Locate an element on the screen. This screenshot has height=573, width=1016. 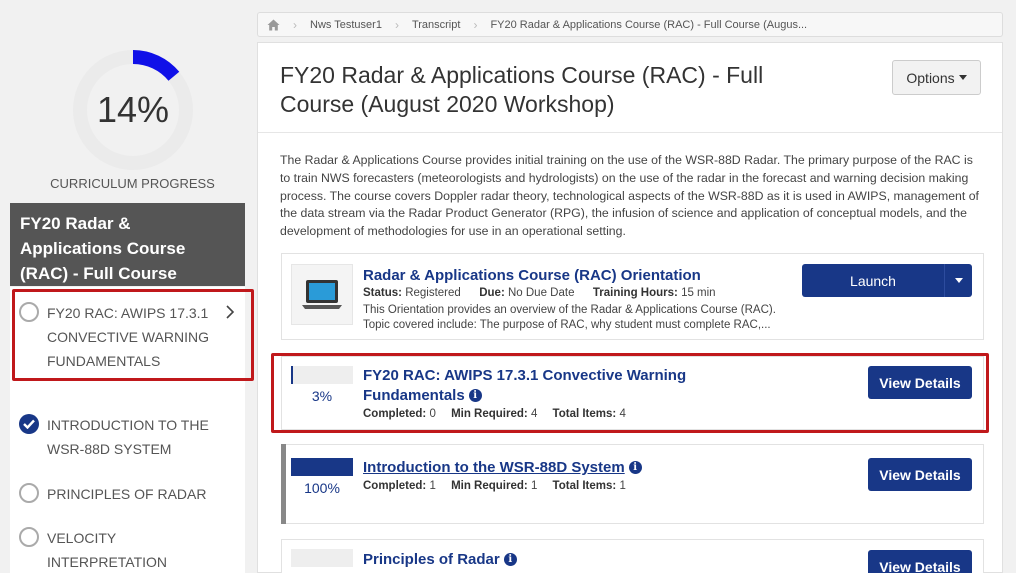
module-progress-fill is located at coordinates (322, 467).